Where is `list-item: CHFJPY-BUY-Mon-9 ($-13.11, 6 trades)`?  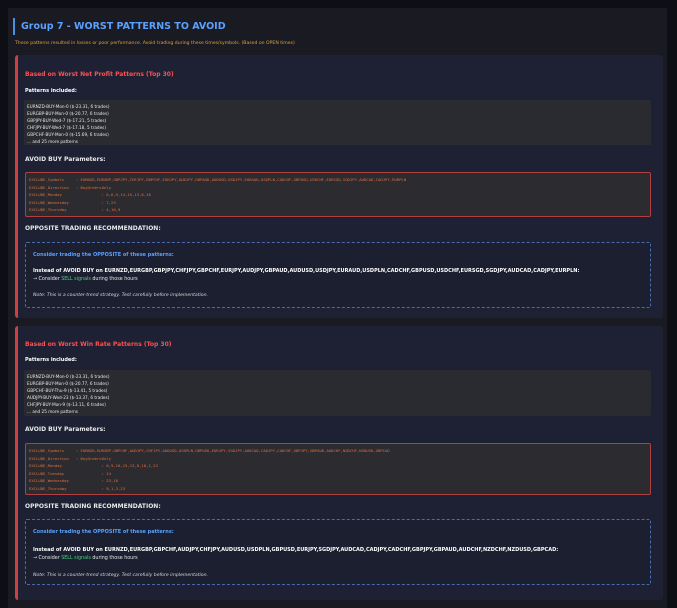
list-item: CHFJPY-BUY-Mon-9 ($-13.11, 6 trades) is located at coordinates (66, 404).